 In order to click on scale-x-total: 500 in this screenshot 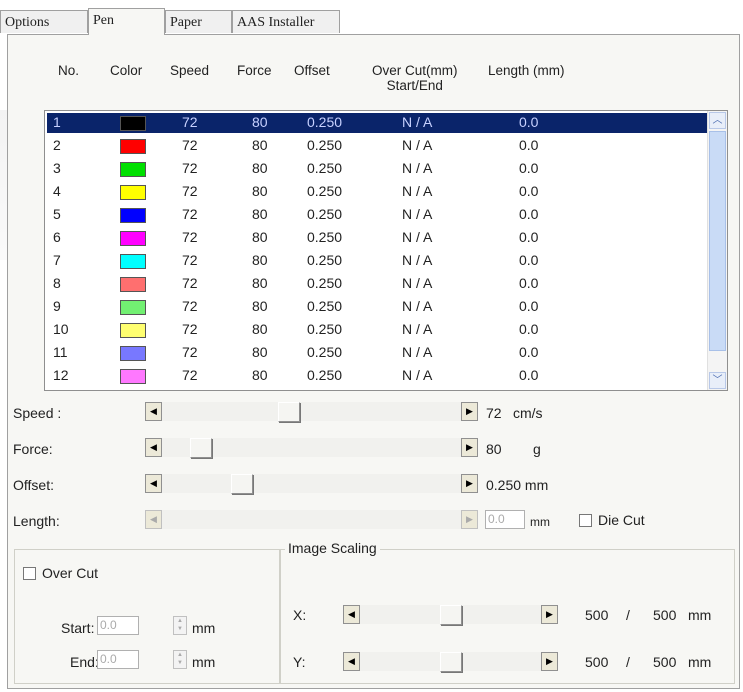, I will do `click(665, 615)`.